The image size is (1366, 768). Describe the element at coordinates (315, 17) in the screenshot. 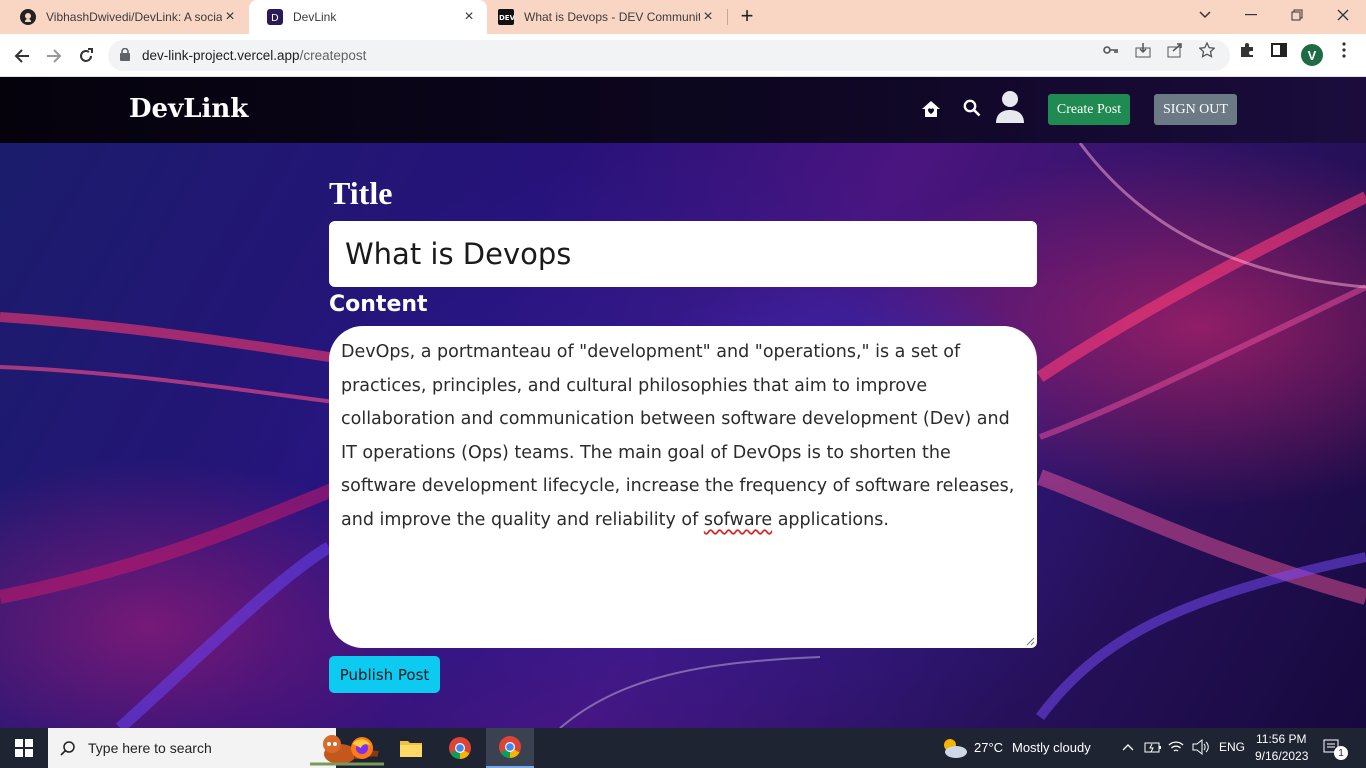

I see `tab-title: DevLink` at that location.